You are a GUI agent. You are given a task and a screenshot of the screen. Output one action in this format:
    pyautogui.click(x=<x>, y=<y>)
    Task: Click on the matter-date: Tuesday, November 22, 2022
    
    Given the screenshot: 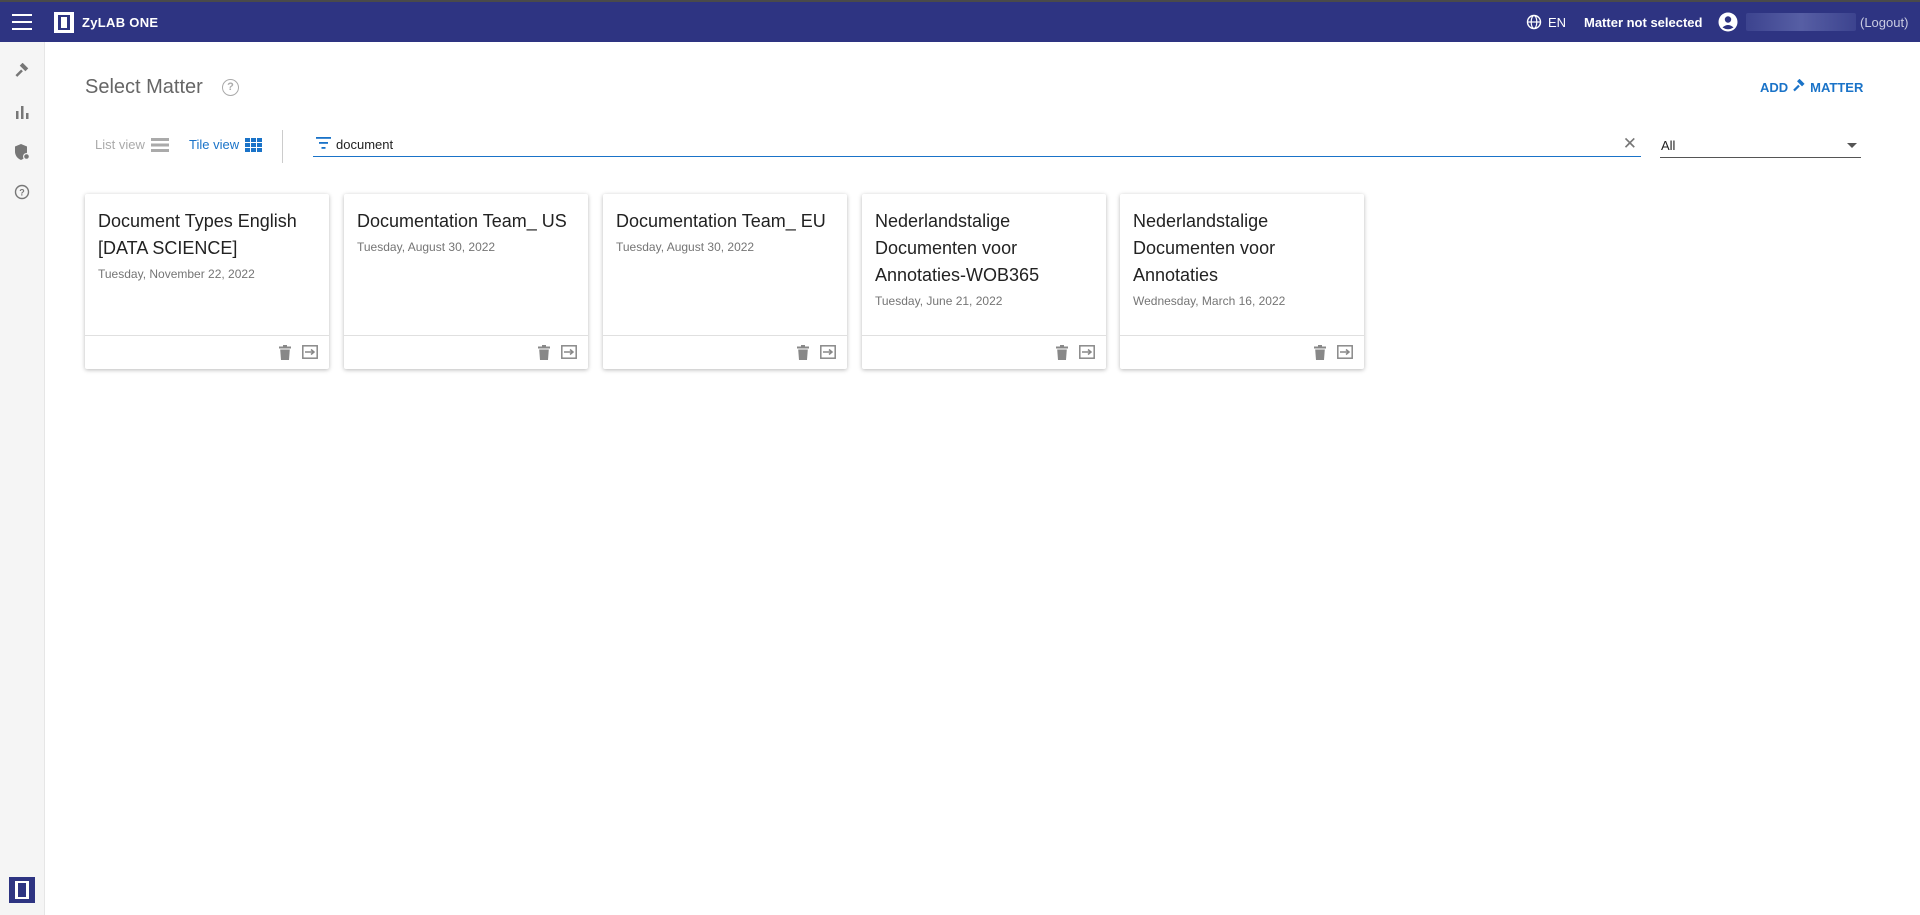 What is the action you would take?
    pyautogui.click(x=176, y=274)
    